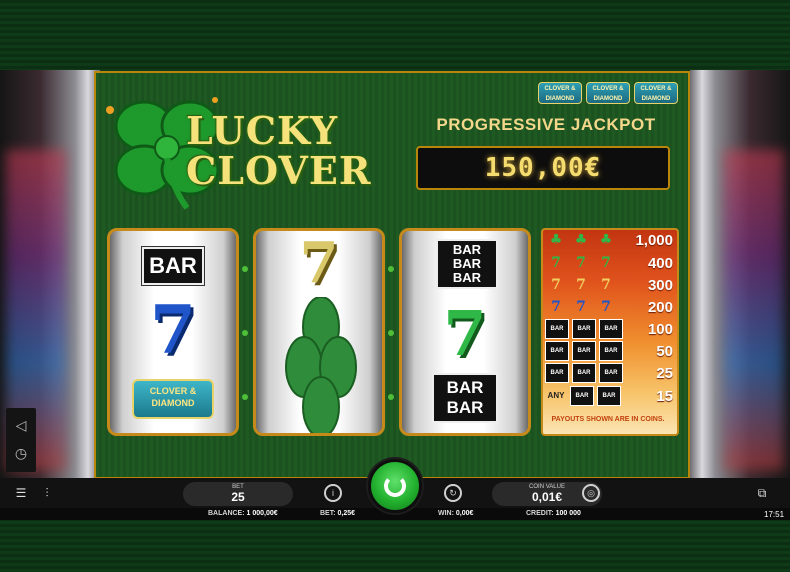 The height and width of the screenshot is (572, 790). Describe the element at coordinates (262, 130) in the screenshot. I see `logo-title-lucky: LUCKY` at that location.